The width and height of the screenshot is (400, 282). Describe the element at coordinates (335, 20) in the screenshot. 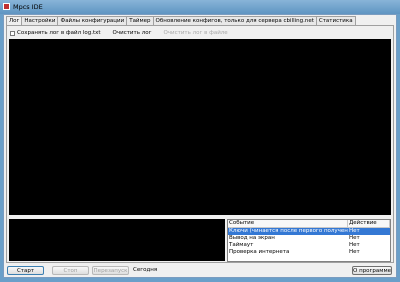

I see `tab-statistics: Статистика` at that location.